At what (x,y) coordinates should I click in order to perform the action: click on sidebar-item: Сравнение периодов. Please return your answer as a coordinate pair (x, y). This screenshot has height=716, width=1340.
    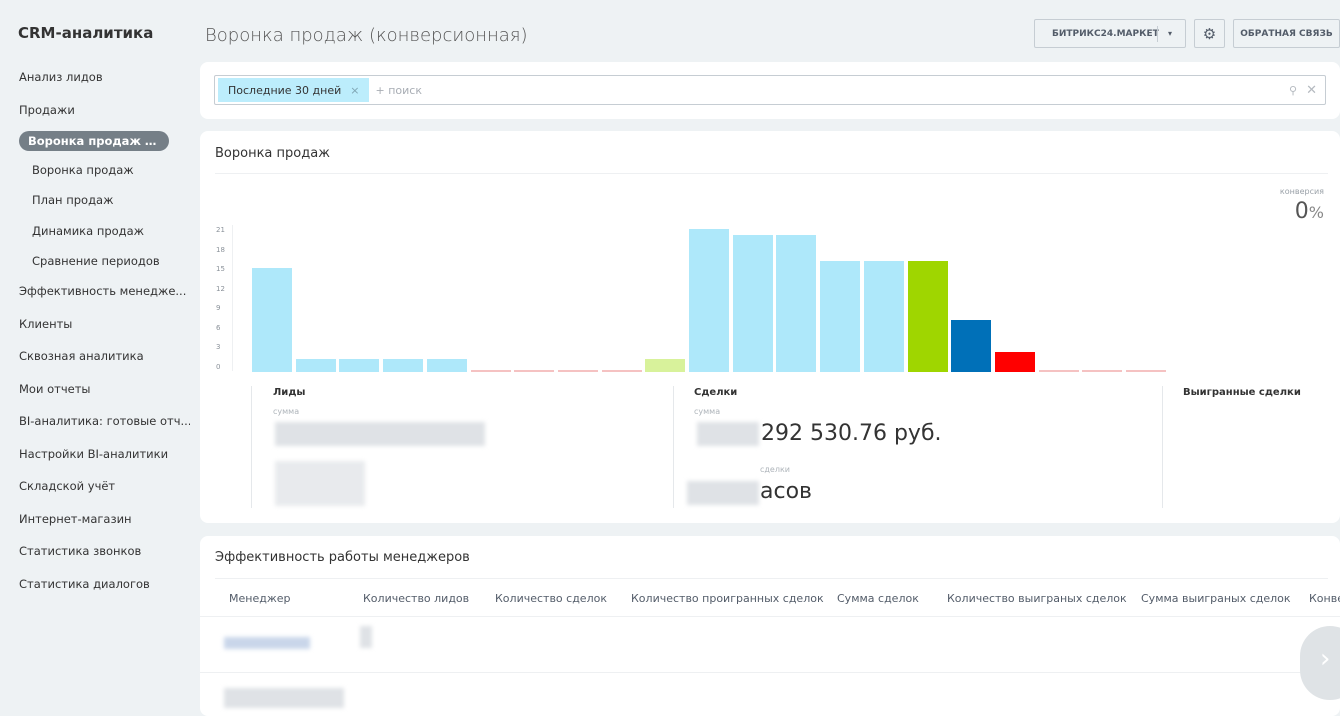
    Looking at the image, I should click on (95, 265).